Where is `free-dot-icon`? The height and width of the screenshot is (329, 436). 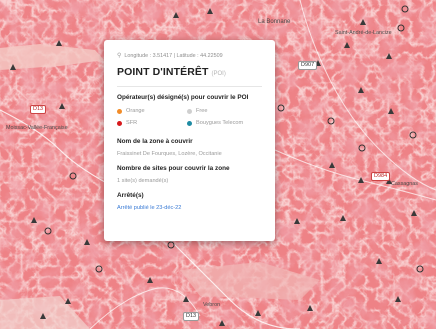
free-dot-icon is located at coordinates (189, 111).